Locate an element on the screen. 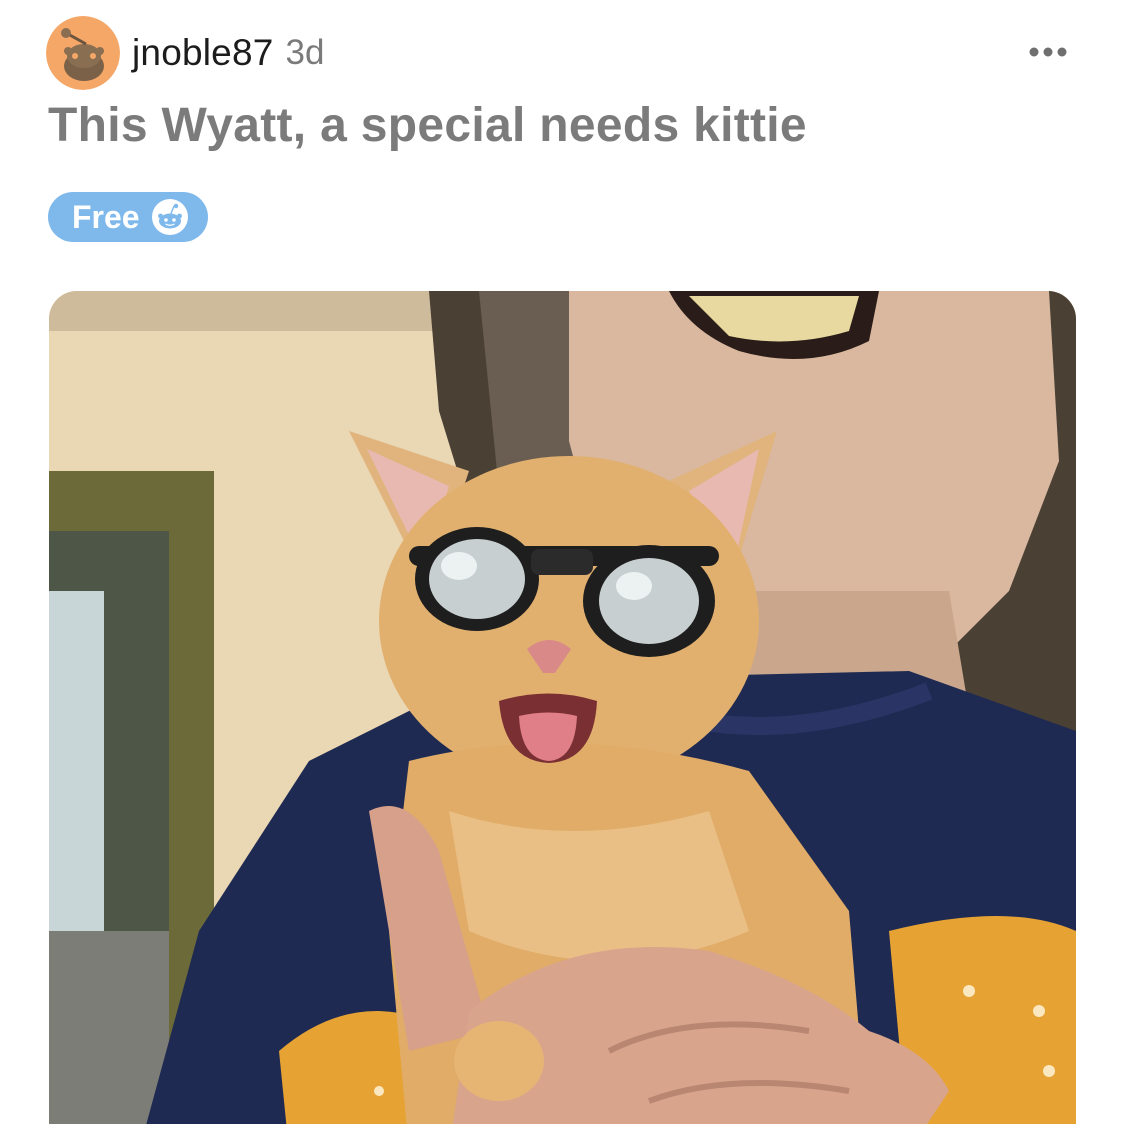  snoo-avatar-icon is located at coordinates (83, 53).